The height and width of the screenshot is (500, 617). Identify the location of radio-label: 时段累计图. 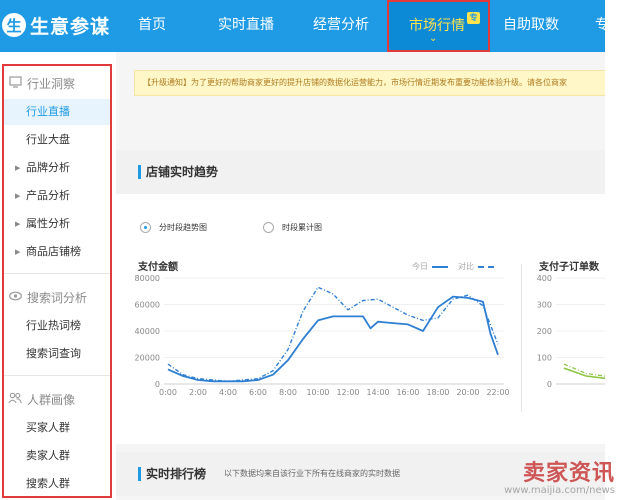
(302, 227).